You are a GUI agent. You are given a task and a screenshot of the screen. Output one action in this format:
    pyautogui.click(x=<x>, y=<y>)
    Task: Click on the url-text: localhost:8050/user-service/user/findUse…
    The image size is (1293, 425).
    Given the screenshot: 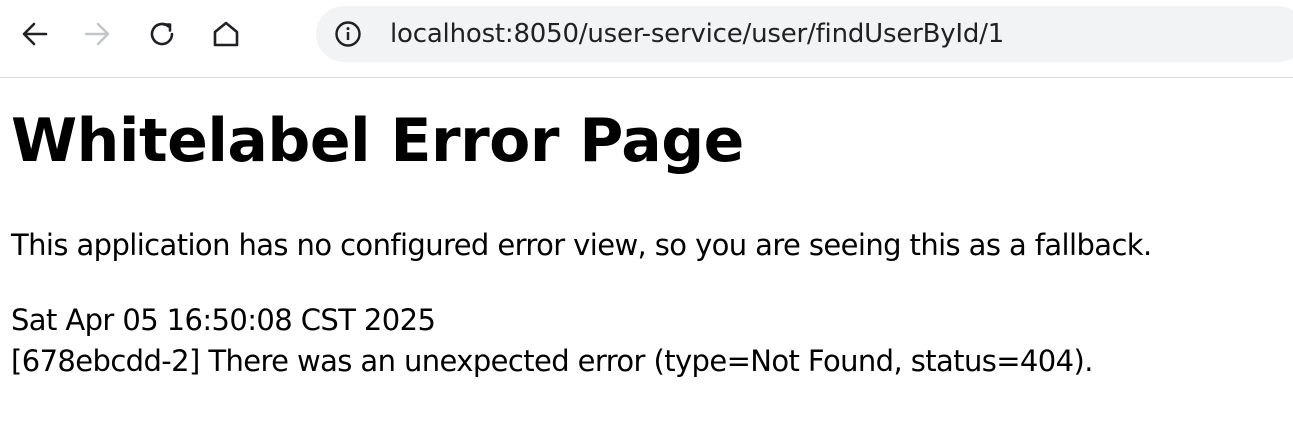 What is the action you would take?
    pyautogui.click(x=697, y=34)
    